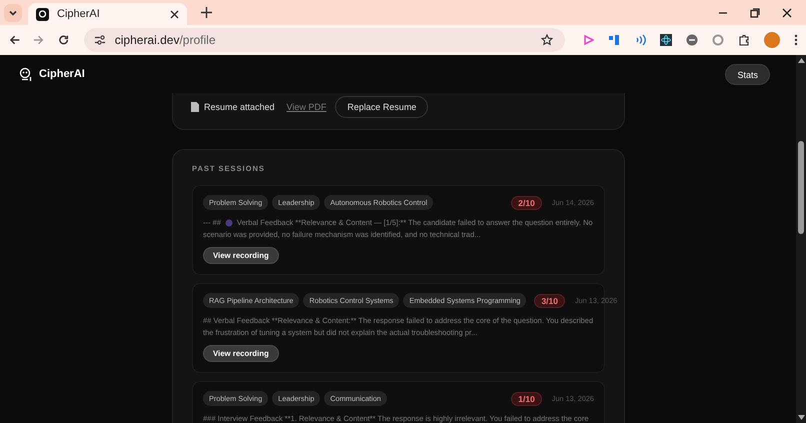  What do you see at coordinates (13, 13) in the screenshot?
I see `tab-list-button` at bounding box center [13, 13].